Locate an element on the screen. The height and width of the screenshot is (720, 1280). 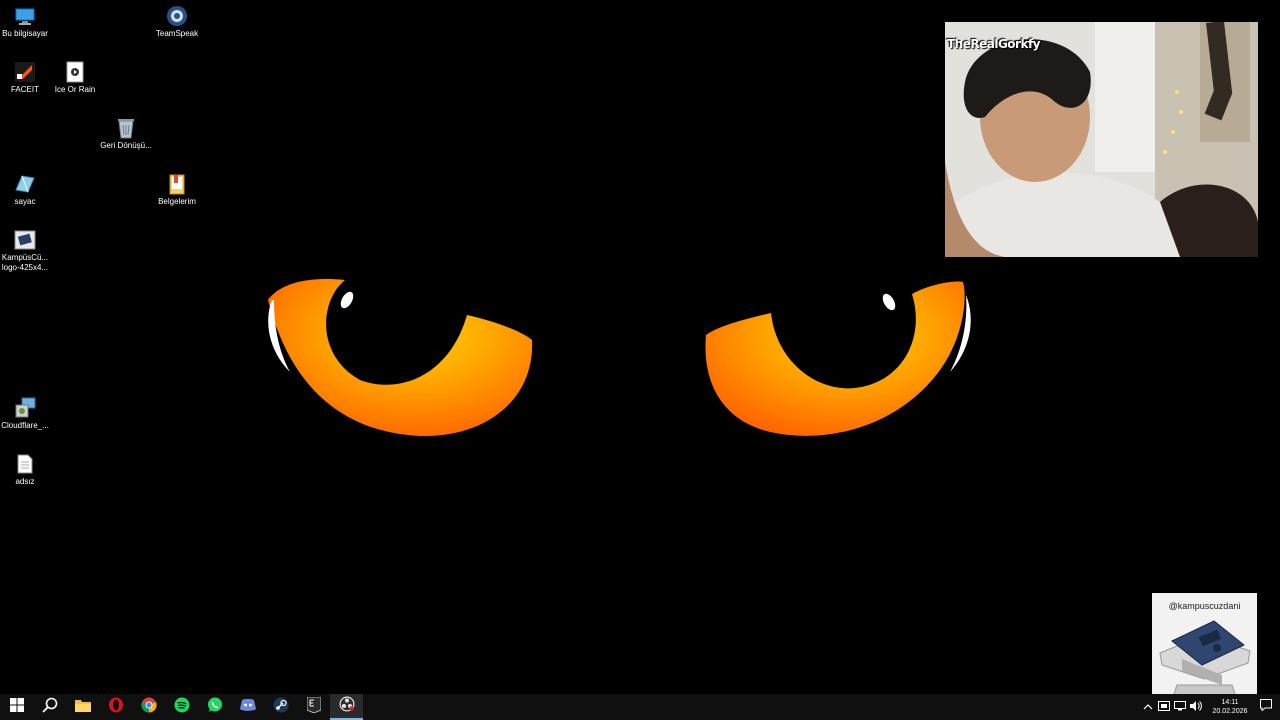
file-explorer-icon is located at coordinates (82, 707).